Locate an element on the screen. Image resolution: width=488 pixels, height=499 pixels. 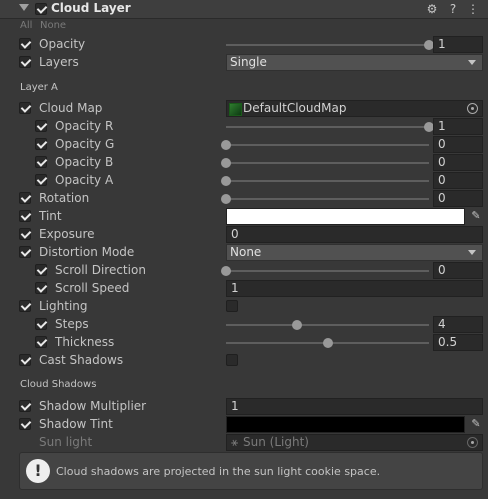
distortion-mode-override-checkbox is located at coordinates (25, 252).